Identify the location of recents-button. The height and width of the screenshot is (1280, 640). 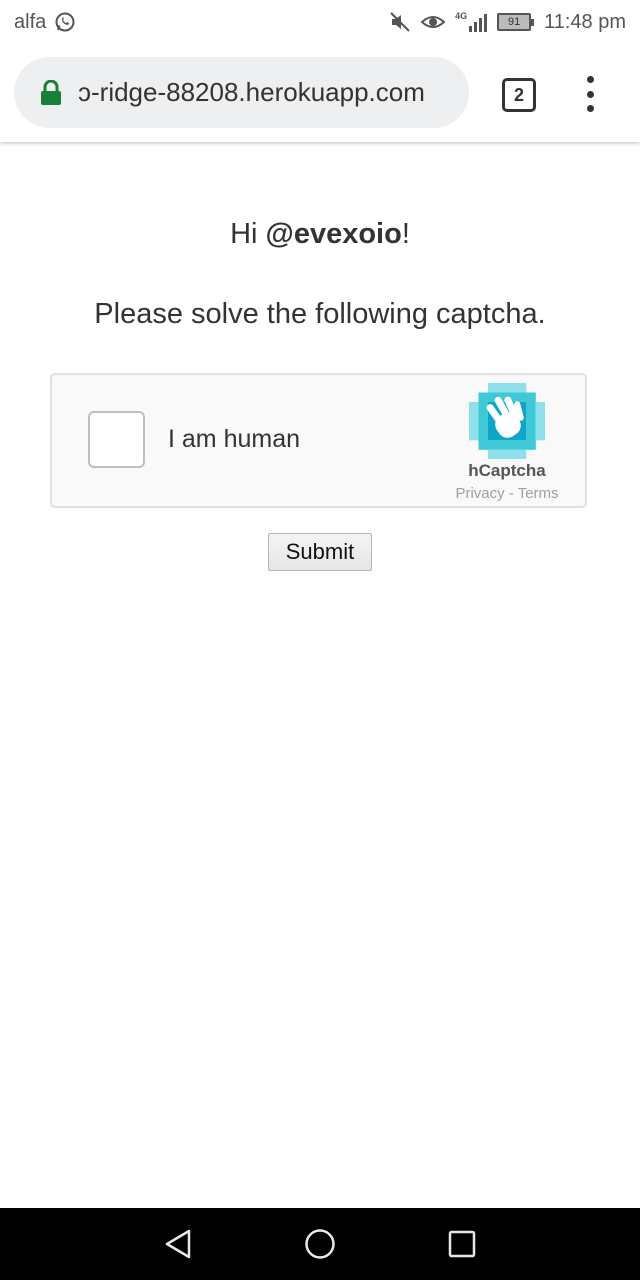
(462, 1244).